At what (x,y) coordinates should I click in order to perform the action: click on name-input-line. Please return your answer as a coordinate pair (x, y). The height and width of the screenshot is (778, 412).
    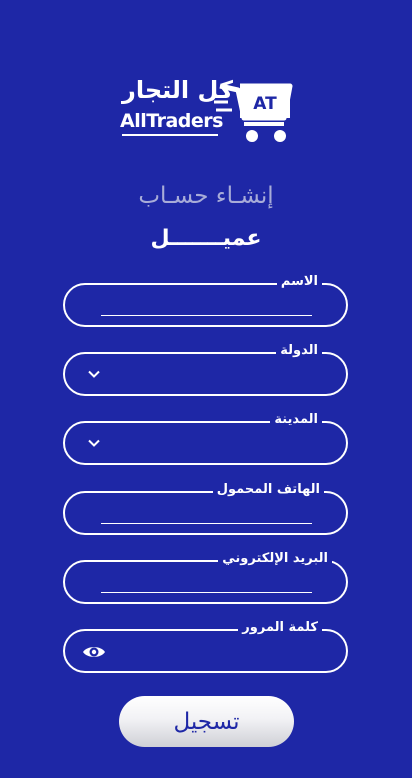
    Looking at the image, I should click on (206, 315).